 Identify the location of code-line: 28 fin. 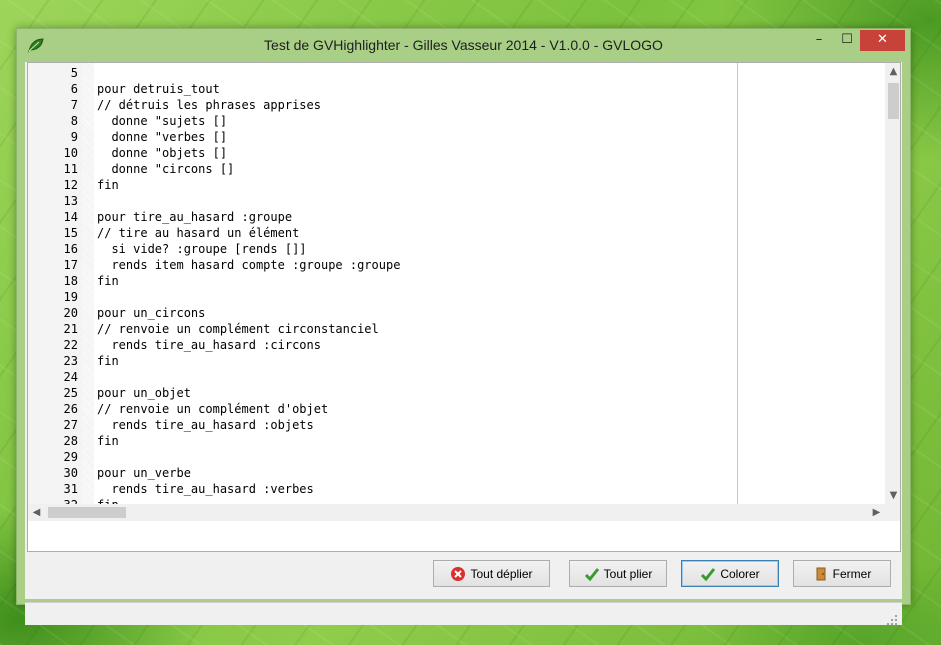
(458, 441).